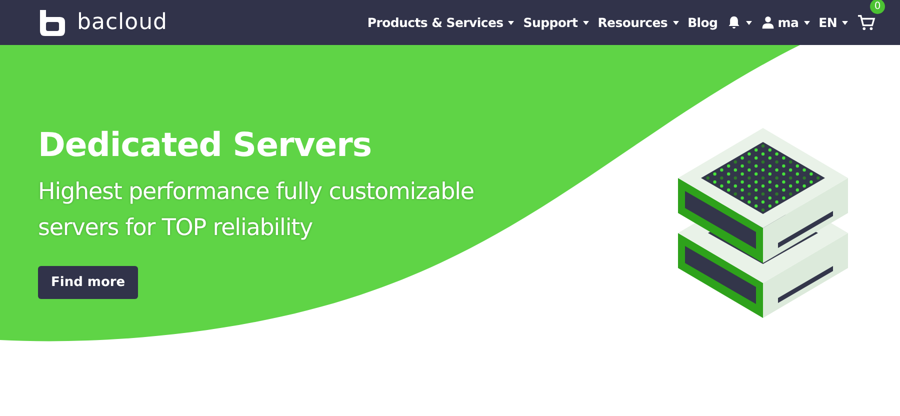 Image resolution: width=900 pixels, height=416 pixels. What do you see at coordinates (833, 22) in the screenshot?
I see `nav-link: EN` at bounding box center [833, 22].